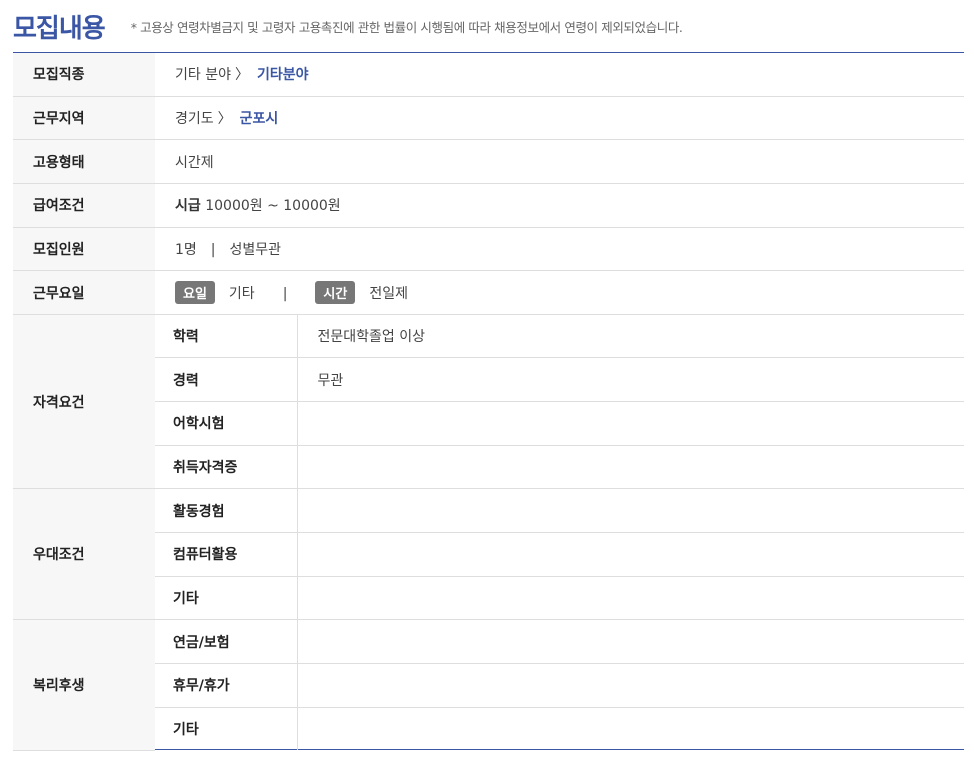 Image resolution: width=974 pixels, height=772 pixels. Describe the element at coordinates (630, 380) in the screenshot. I see `sub-value: 무관` at that location.